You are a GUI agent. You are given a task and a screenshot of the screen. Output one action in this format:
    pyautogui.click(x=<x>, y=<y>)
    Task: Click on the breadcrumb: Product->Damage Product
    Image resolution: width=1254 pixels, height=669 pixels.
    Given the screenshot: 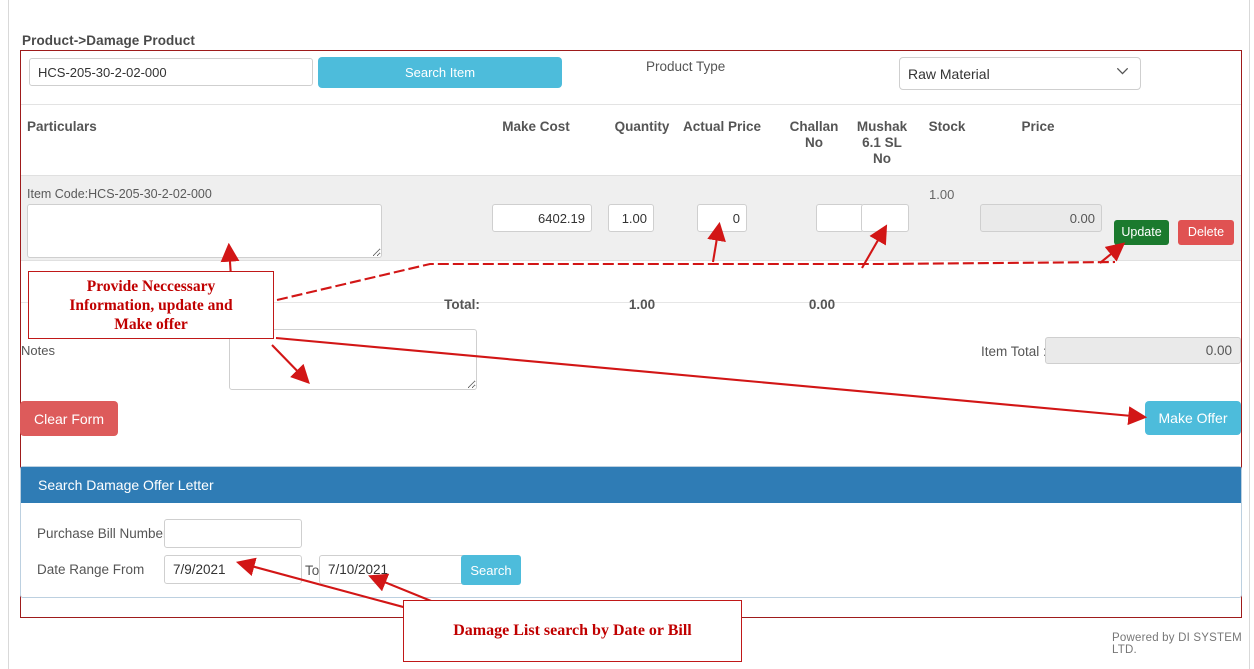 What is the action you would take?
    pyautogui.click(x=108, y=40)
    